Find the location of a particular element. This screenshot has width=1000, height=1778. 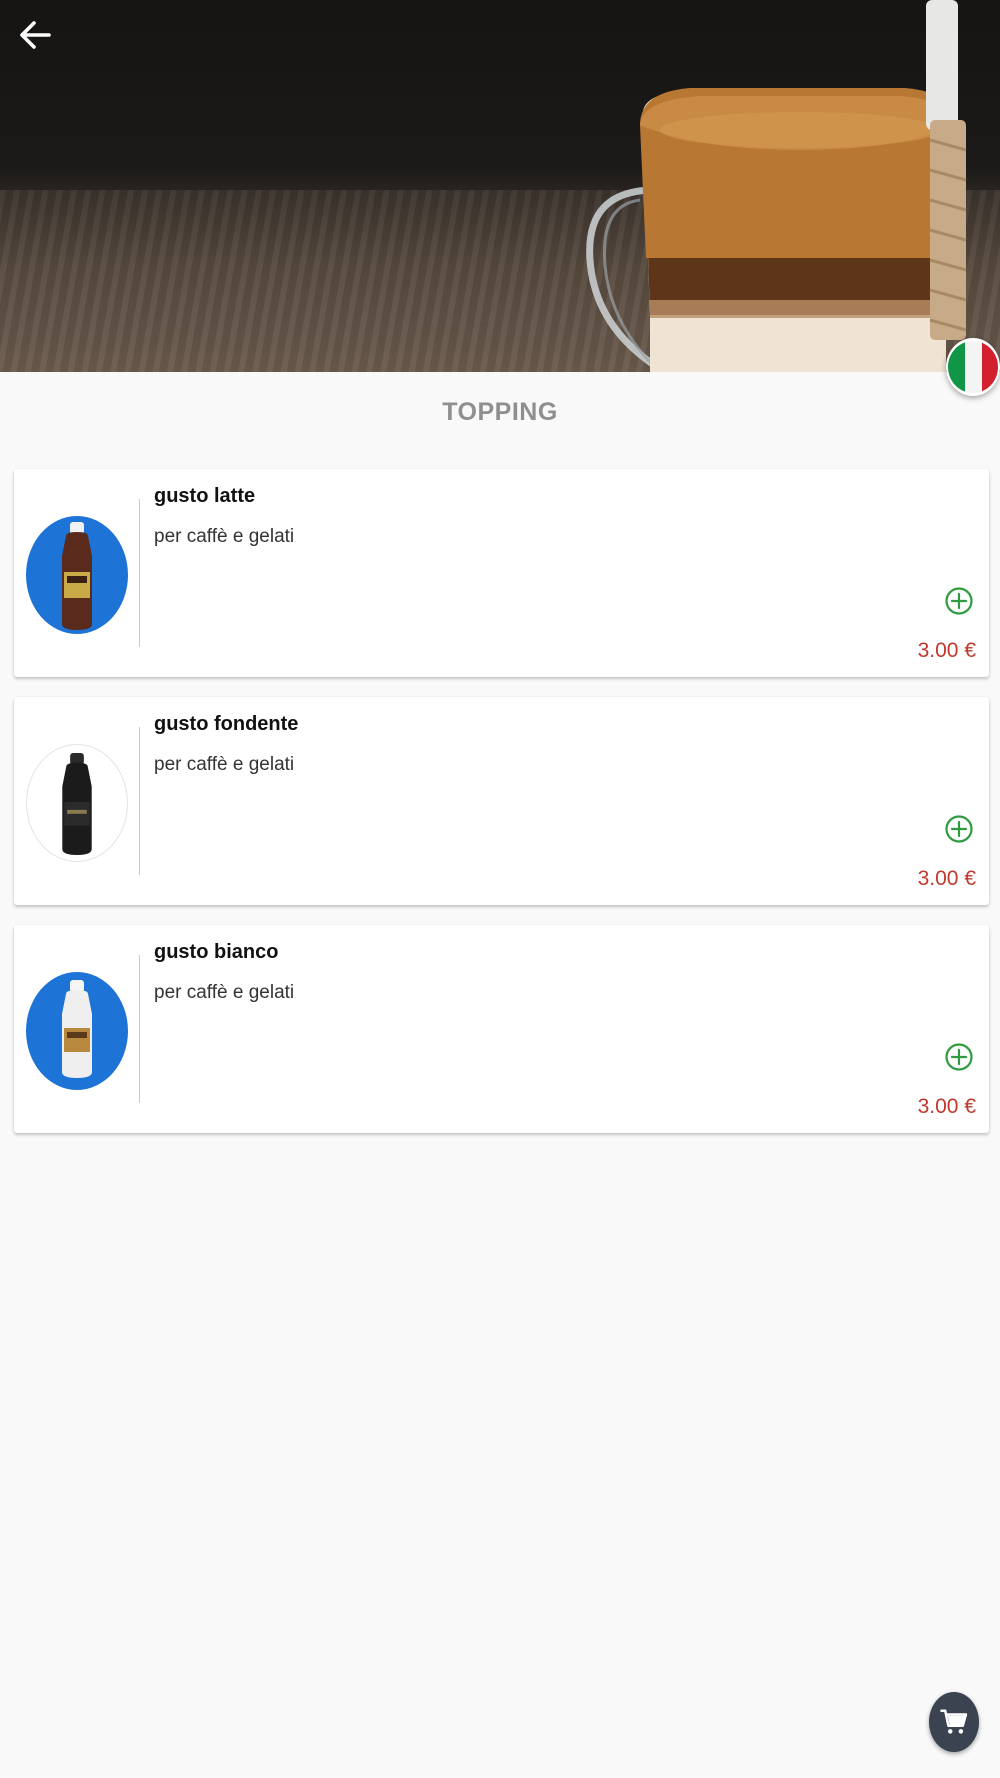

product-card: gusto fondente per caffè e gelati 3.00 € is located at coordinates (501, 801).